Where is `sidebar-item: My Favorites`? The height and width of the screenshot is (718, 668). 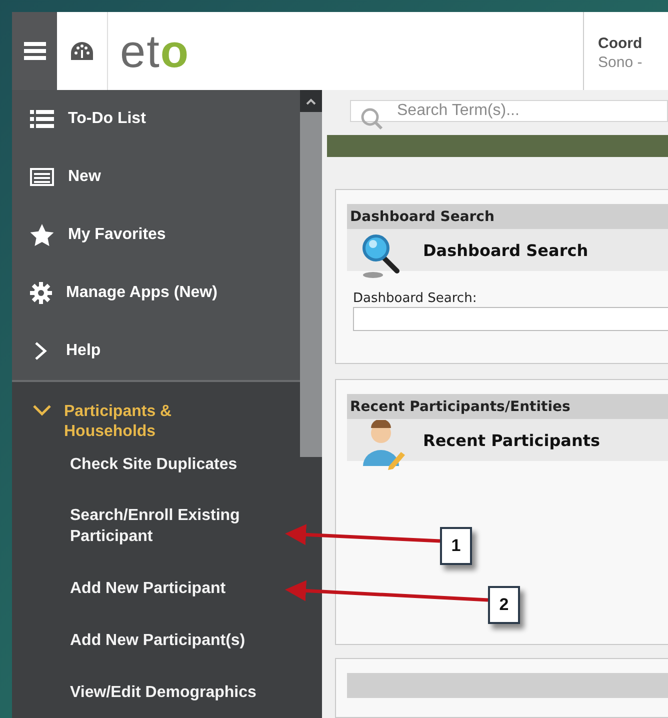
sidebar-item: My Favorites is located at coordinates (156, 235).